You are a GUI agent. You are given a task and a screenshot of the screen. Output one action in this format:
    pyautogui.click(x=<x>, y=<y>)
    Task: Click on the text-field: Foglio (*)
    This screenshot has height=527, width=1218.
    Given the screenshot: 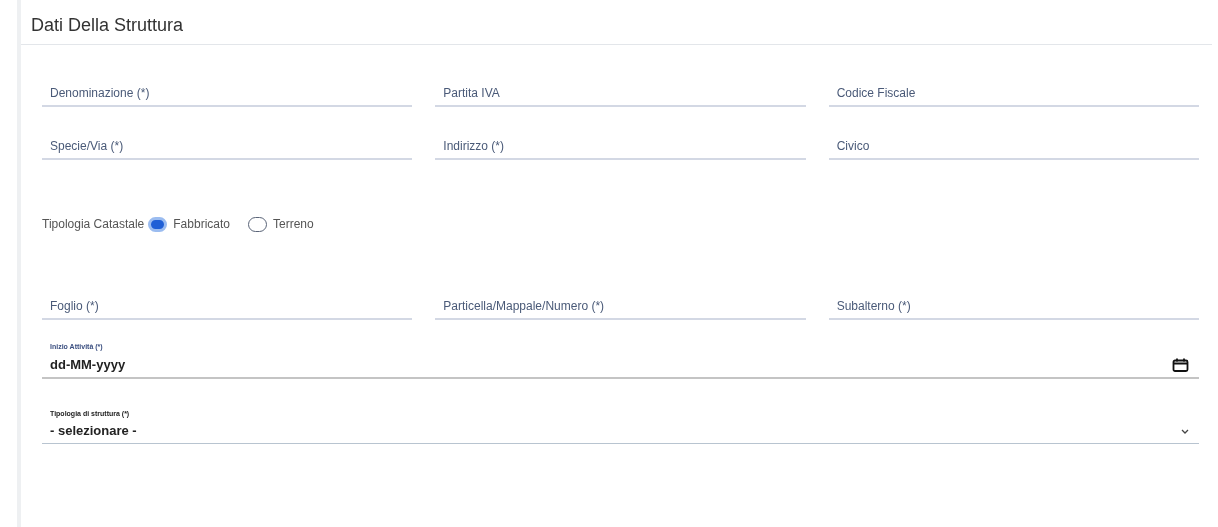 What is the action you would take?
    pyautogui.click(x=227, y=304)
    